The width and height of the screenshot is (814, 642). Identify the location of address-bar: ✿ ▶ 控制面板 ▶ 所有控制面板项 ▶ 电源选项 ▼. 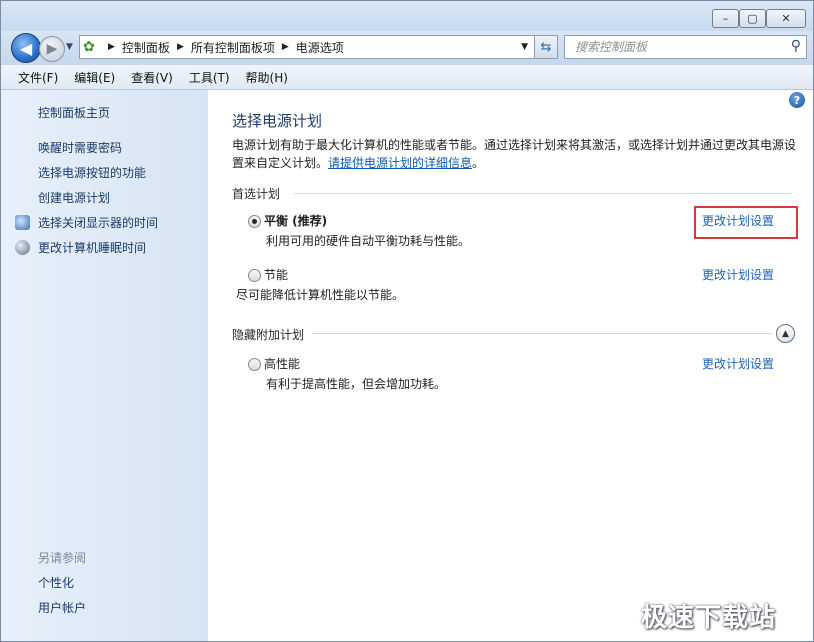
(307, 47).